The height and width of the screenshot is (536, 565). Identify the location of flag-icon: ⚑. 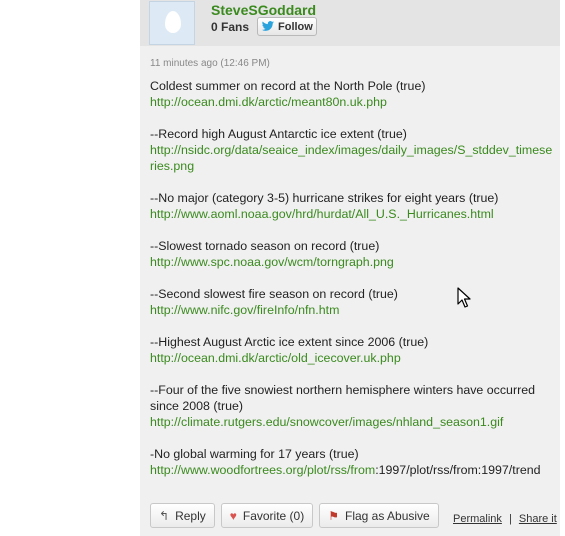
(333, 515).